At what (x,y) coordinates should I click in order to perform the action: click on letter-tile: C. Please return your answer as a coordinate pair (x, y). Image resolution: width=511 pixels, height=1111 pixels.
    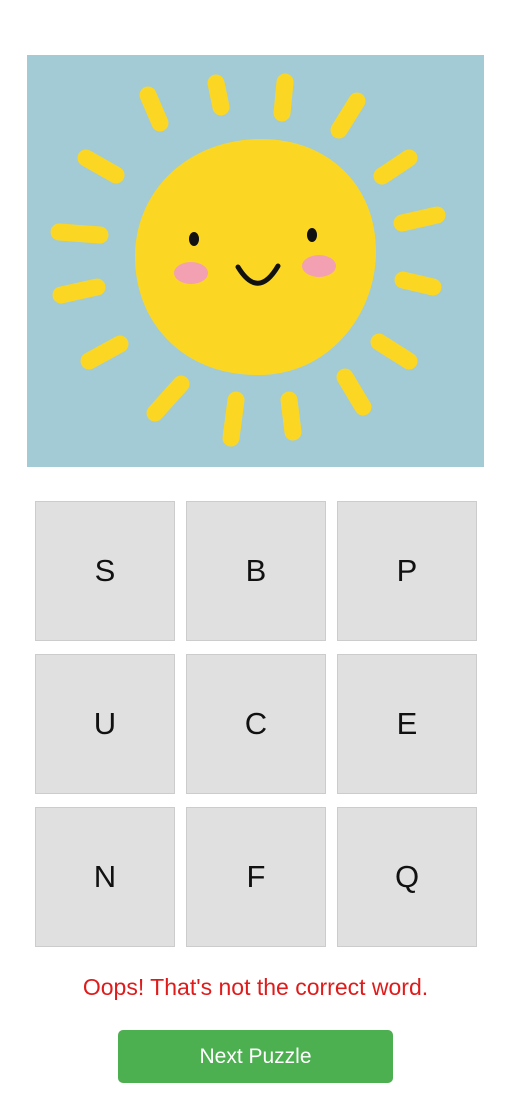
    Looking at the image, I should click on (256, 724).